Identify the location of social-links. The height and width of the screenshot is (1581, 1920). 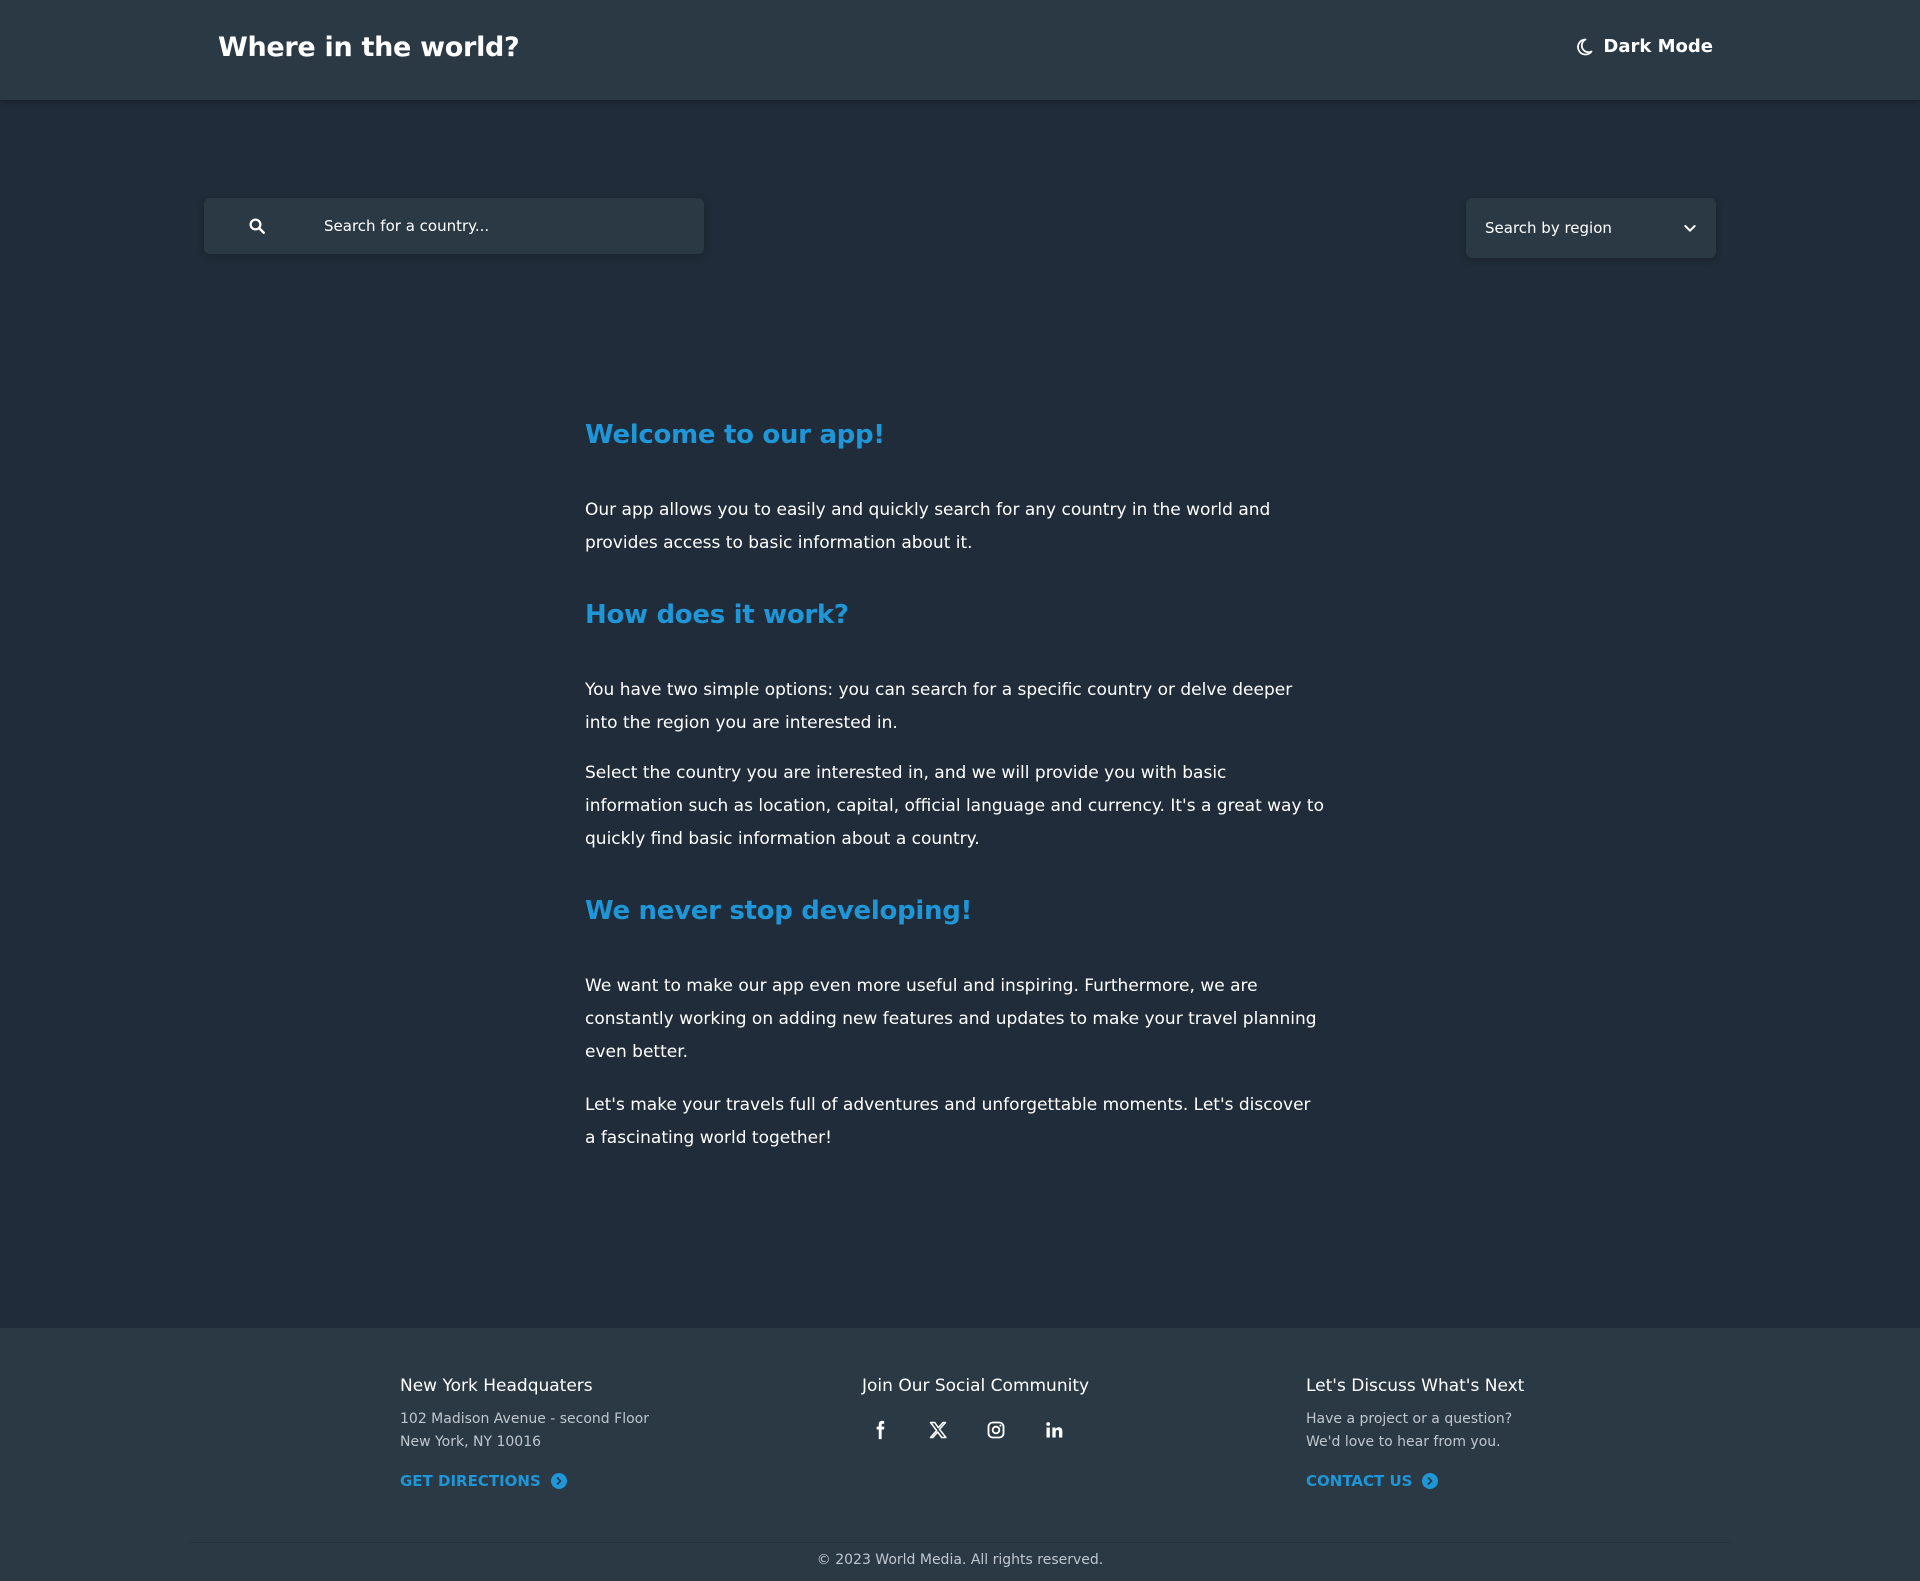
(975, 1430).